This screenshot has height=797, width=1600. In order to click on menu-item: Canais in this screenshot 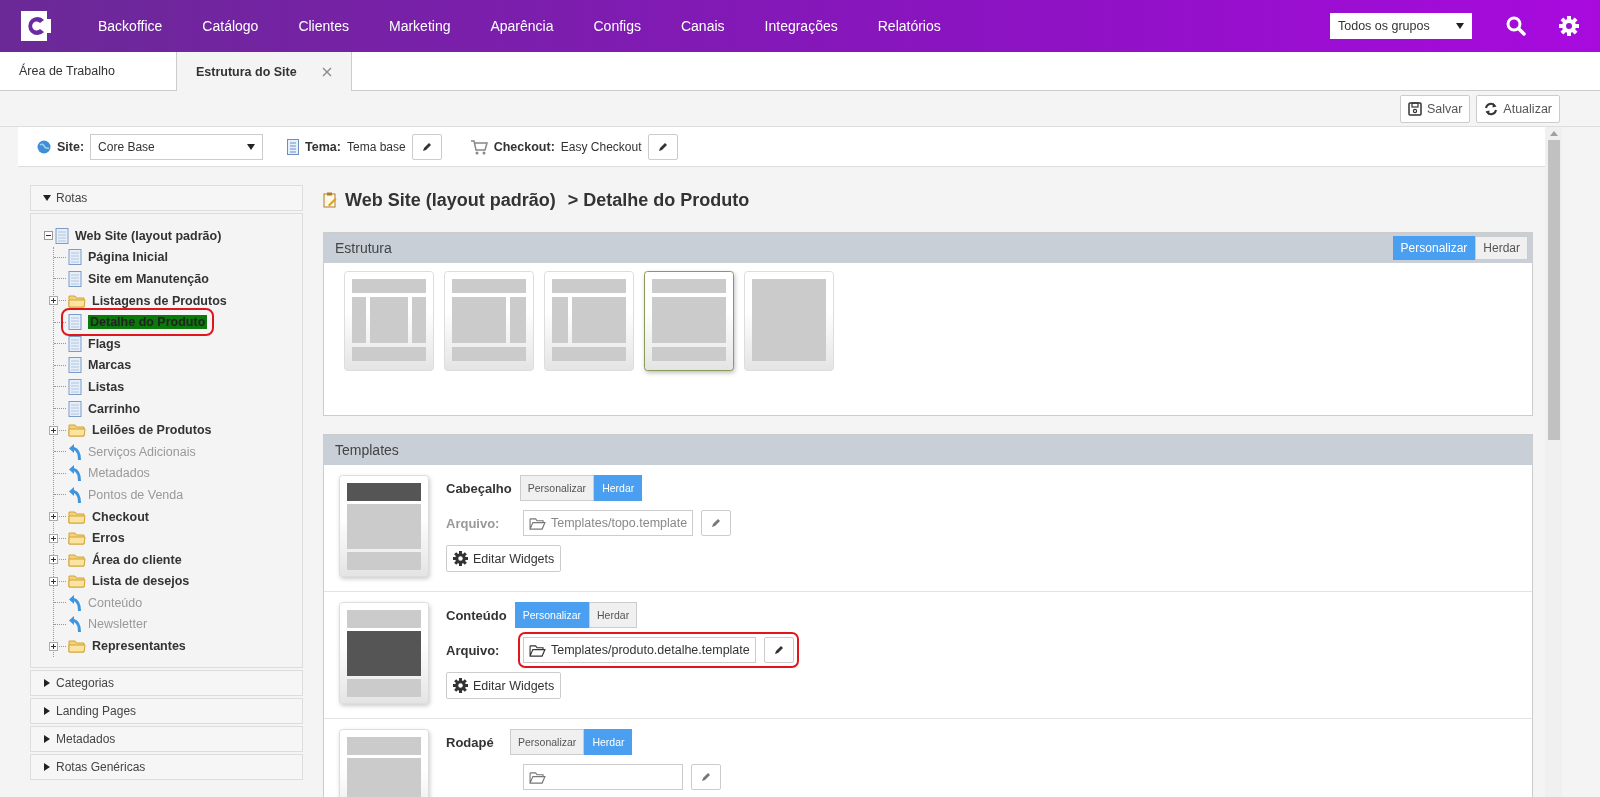, I will do `click(702, 26)`.